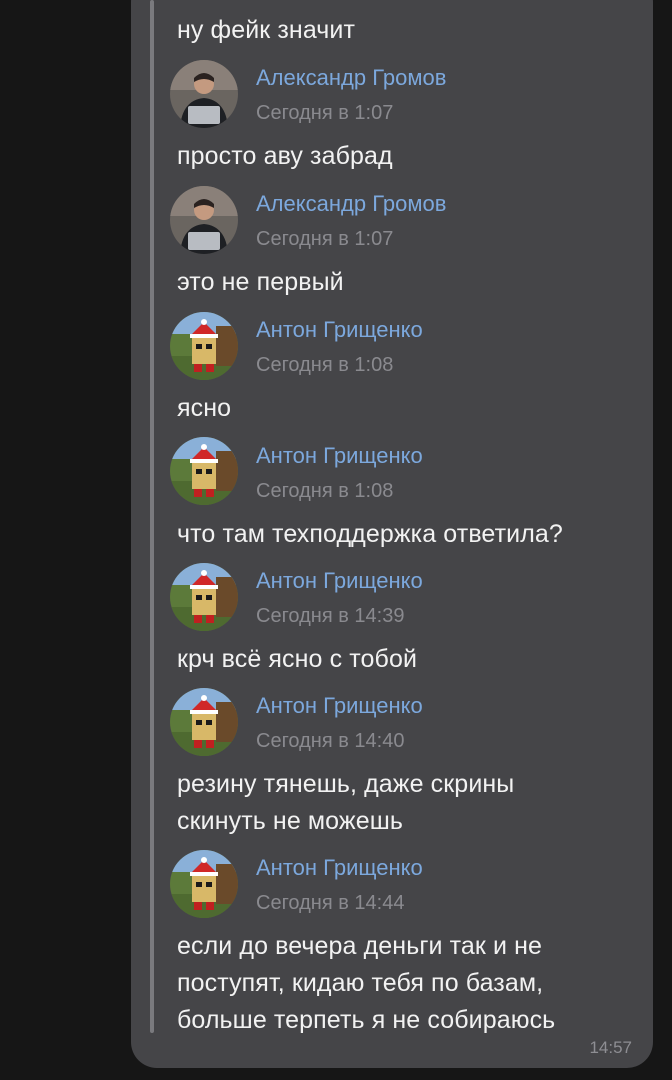  What do you see at coordinates (285, 156) in the screenshot?
I see `message-text: просто аву забрад` at bounding box center [285, 156].